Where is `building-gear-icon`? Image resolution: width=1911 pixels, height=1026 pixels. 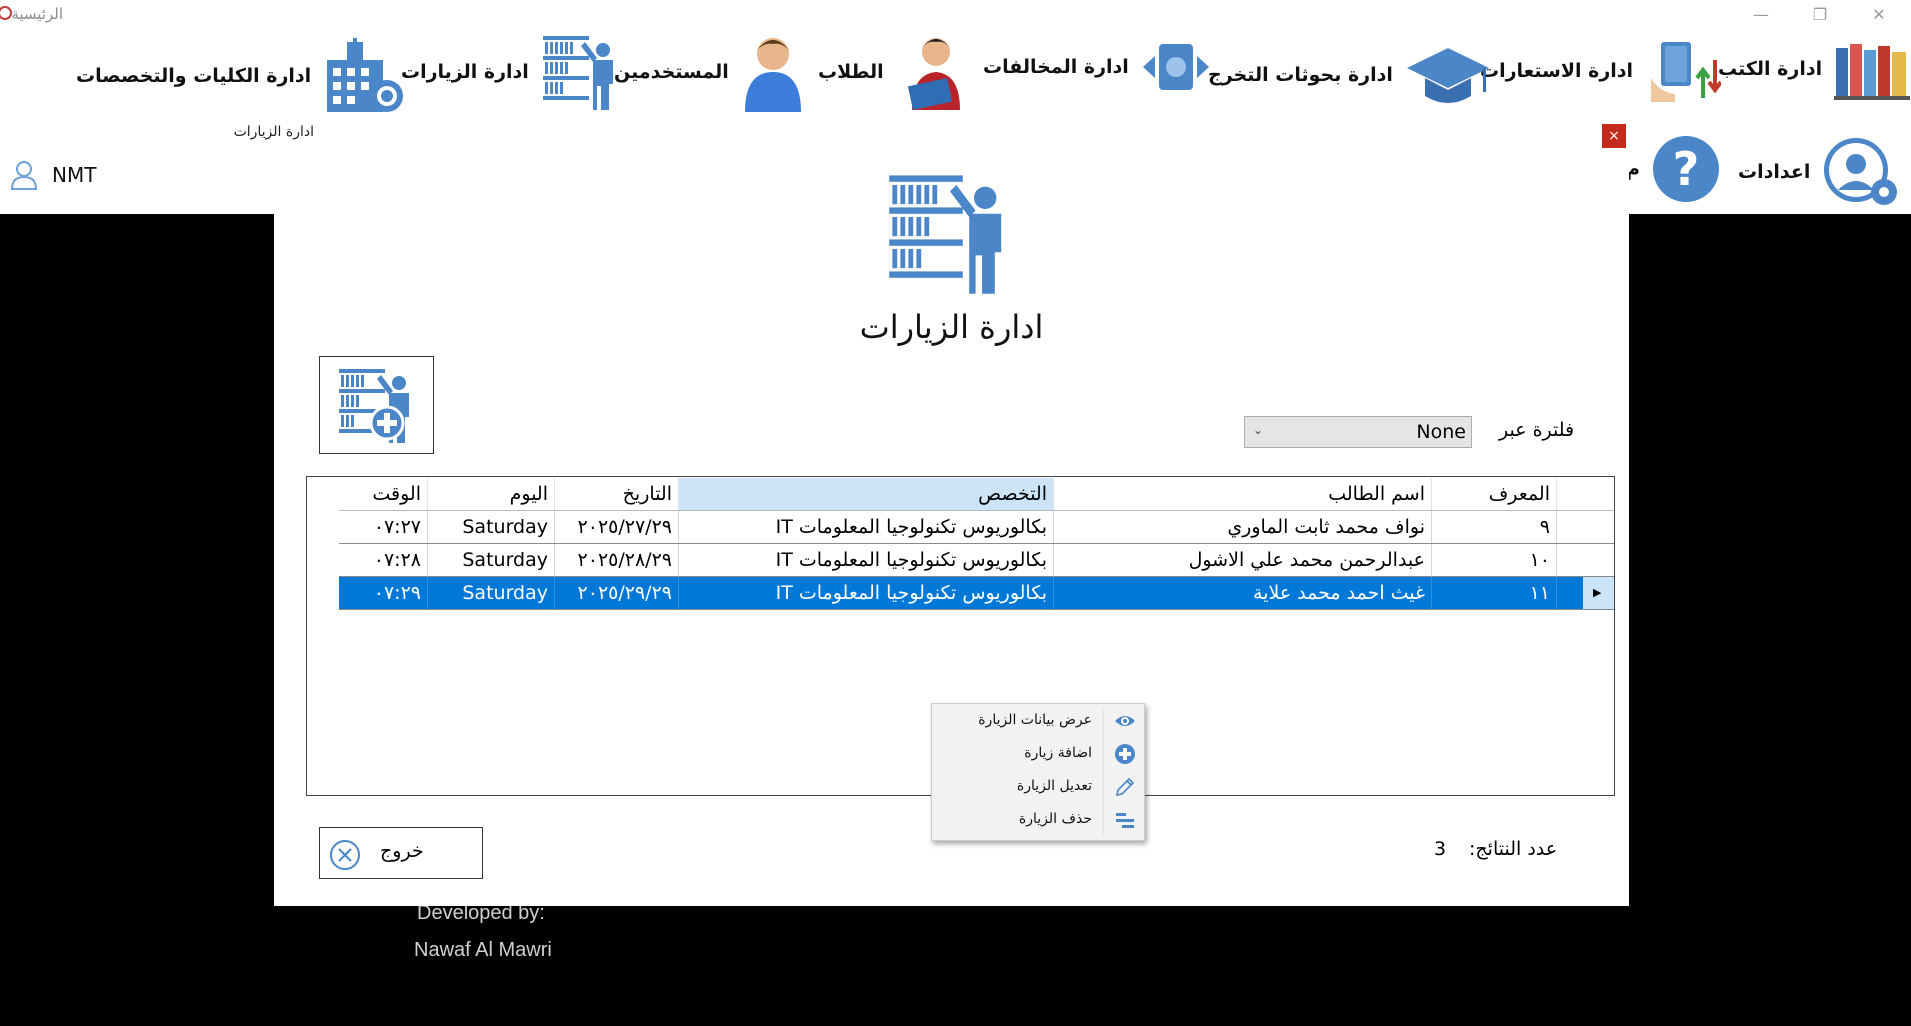 building-gear-icon is located at coordinates (365, 75).